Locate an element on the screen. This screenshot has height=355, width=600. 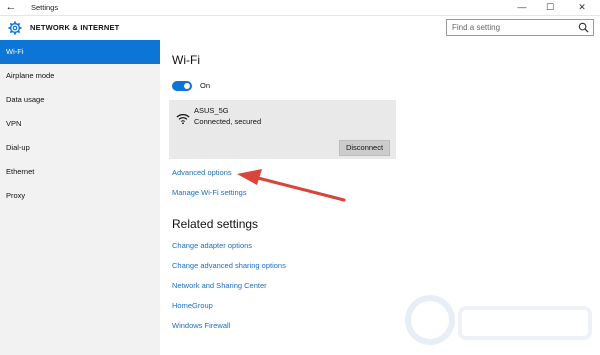
minimize-button: — is located at coordinates (522, 8).